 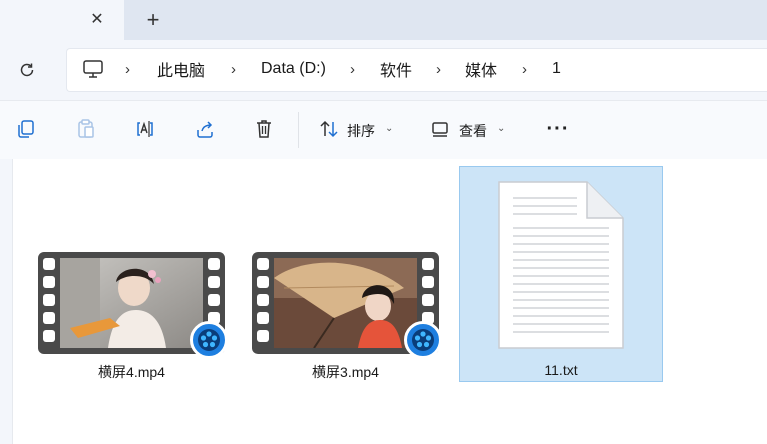 I want to click on refresh-button, so click(x=27, y=70).